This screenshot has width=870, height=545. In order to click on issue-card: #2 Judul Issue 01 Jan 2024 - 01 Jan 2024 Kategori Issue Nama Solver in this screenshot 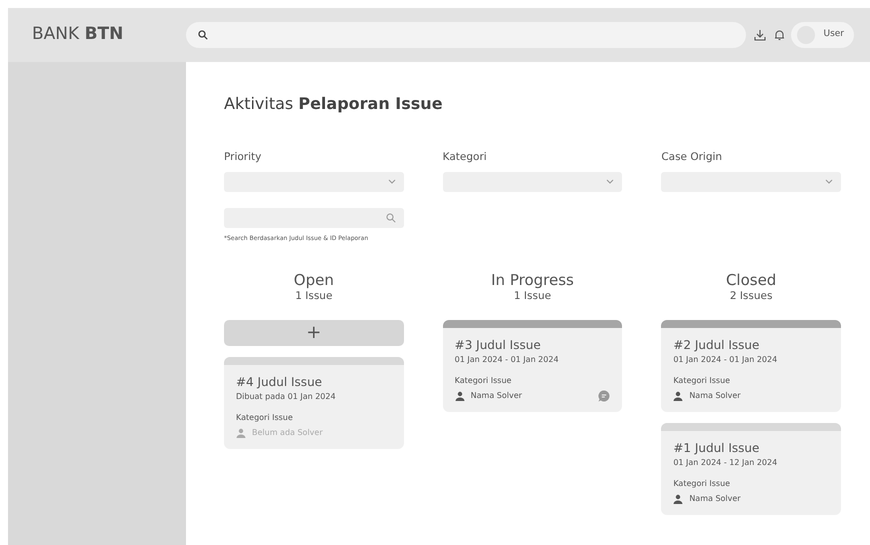, I will do `click(751, 366)`.